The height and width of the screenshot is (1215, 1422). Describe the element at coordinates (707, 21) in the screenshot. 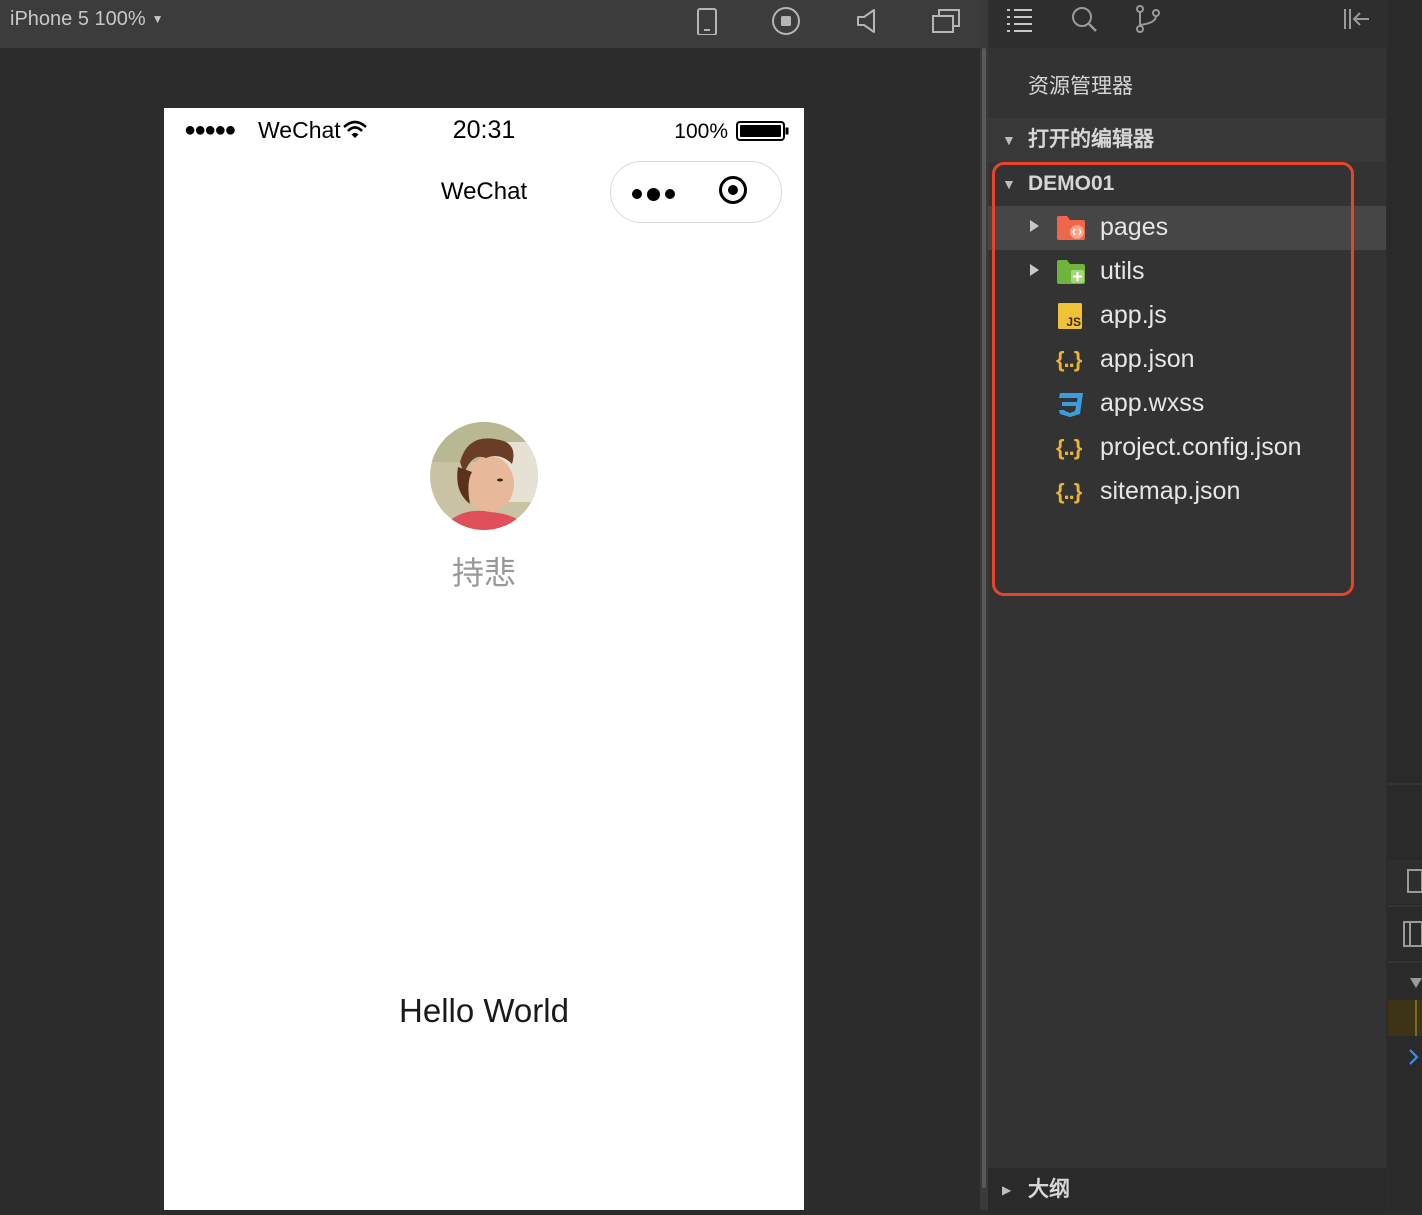

I see `phone-icon` at that location.